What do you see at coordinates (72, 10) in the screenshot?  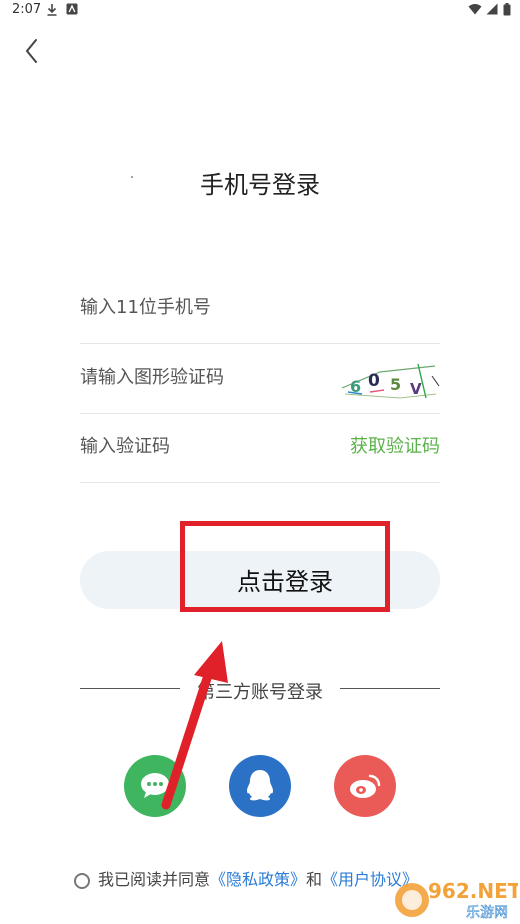 I see `notification-icon` at bounding box center [72, 10].